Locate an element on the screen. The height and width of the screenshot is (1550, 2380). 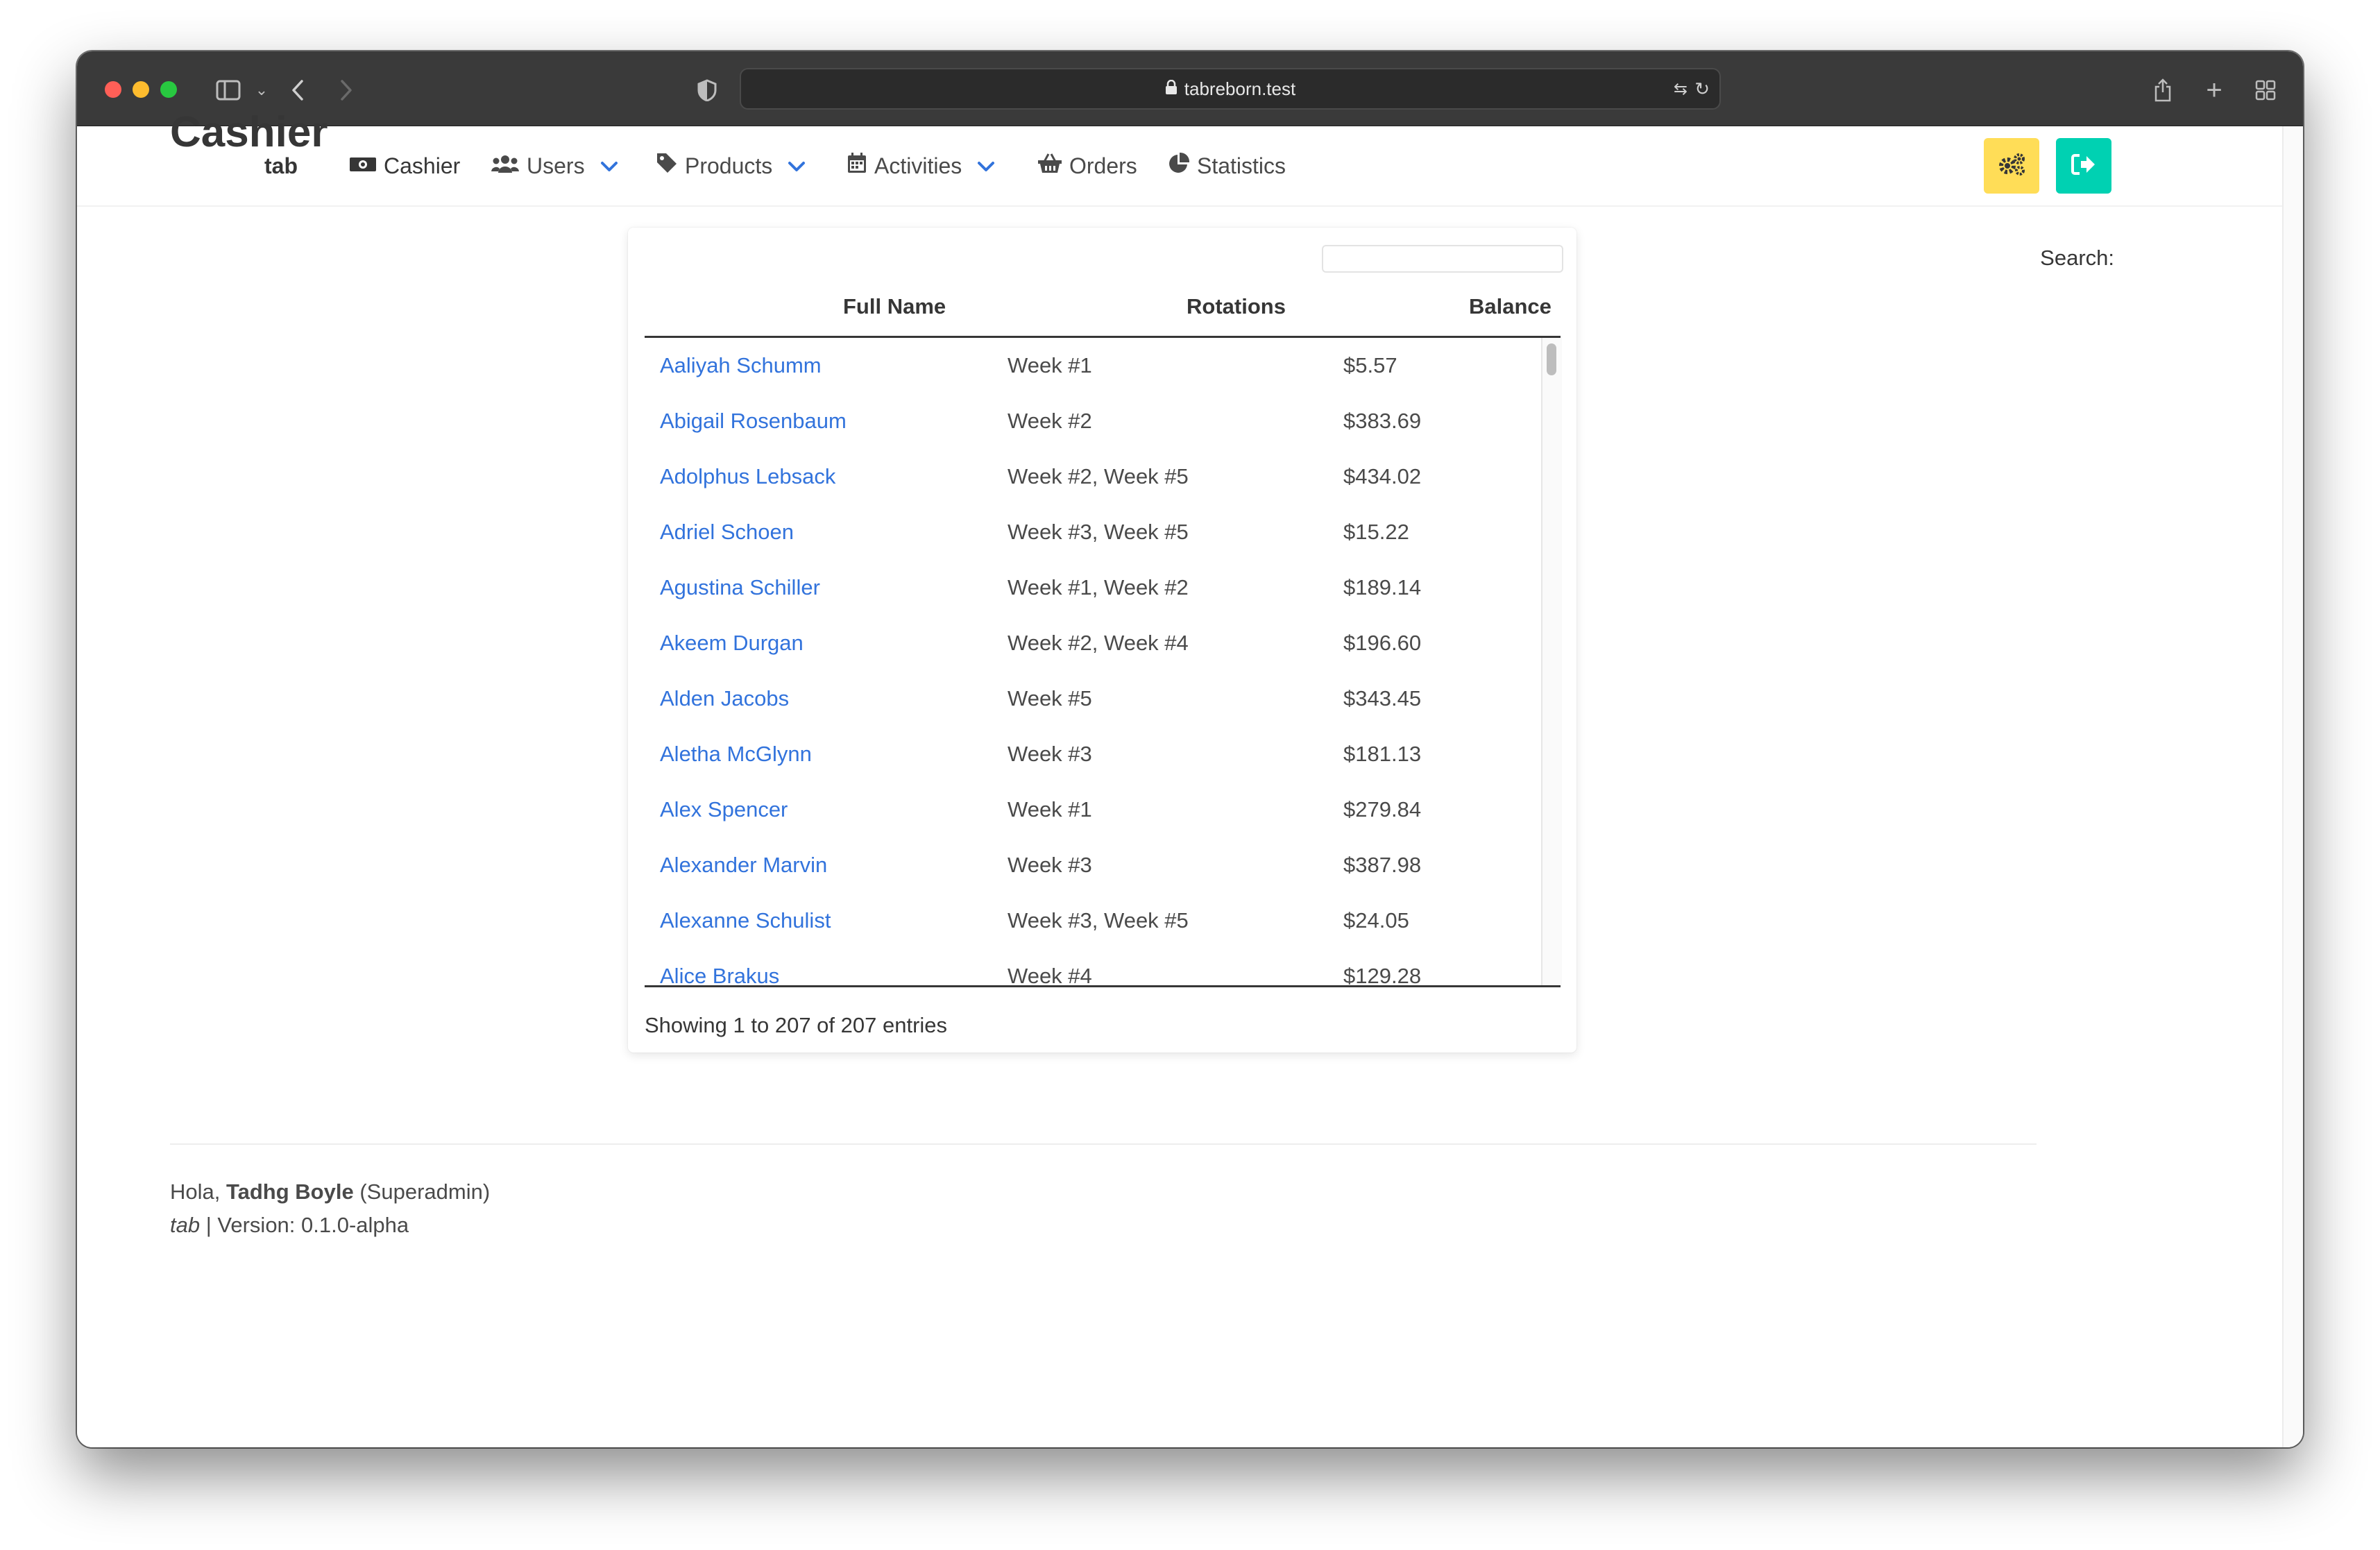
table-row: Aletha McGlynn Week #3 $181.13 is located at coordinates (1093, 754).